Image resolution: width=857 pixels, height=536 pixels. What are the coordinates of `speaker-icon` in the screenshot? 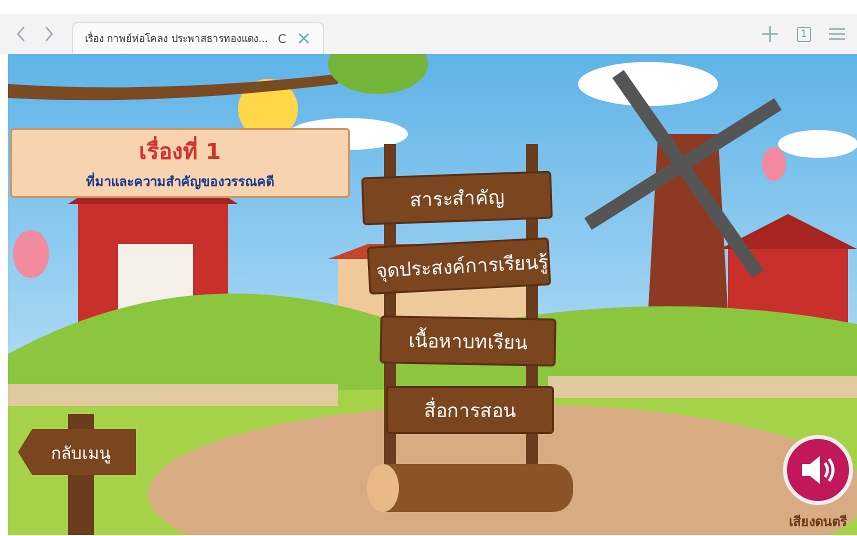 It's located at (818, 470).